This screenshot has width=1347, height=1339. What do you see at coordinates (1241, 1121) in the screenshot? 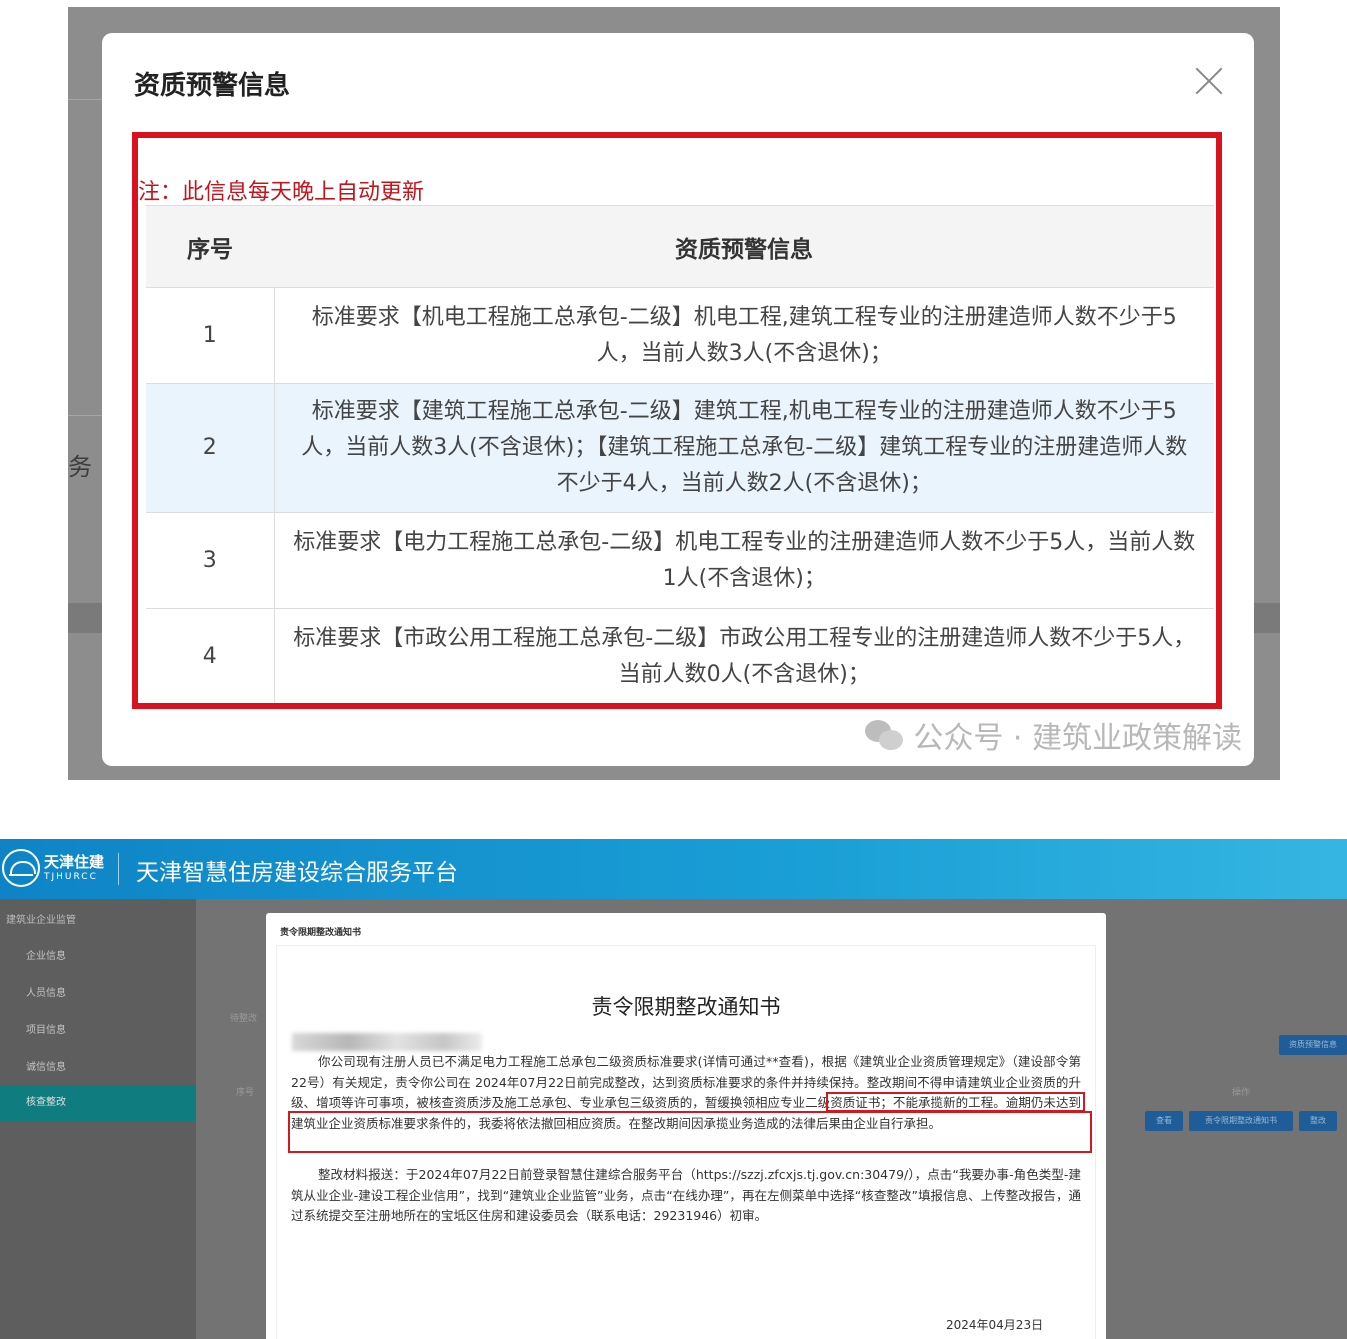
I see `notice-button: 责令限期整改通知书` at bounding box center [1241, 1121].